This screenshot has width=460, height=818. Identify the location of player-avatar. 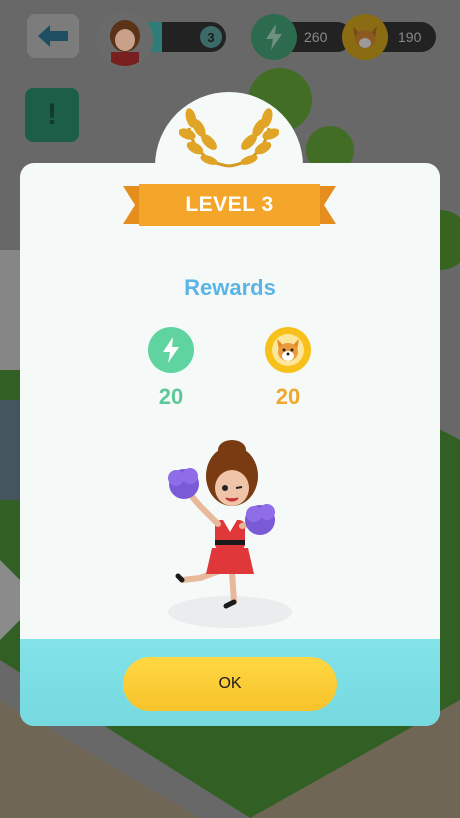
(125, 40).